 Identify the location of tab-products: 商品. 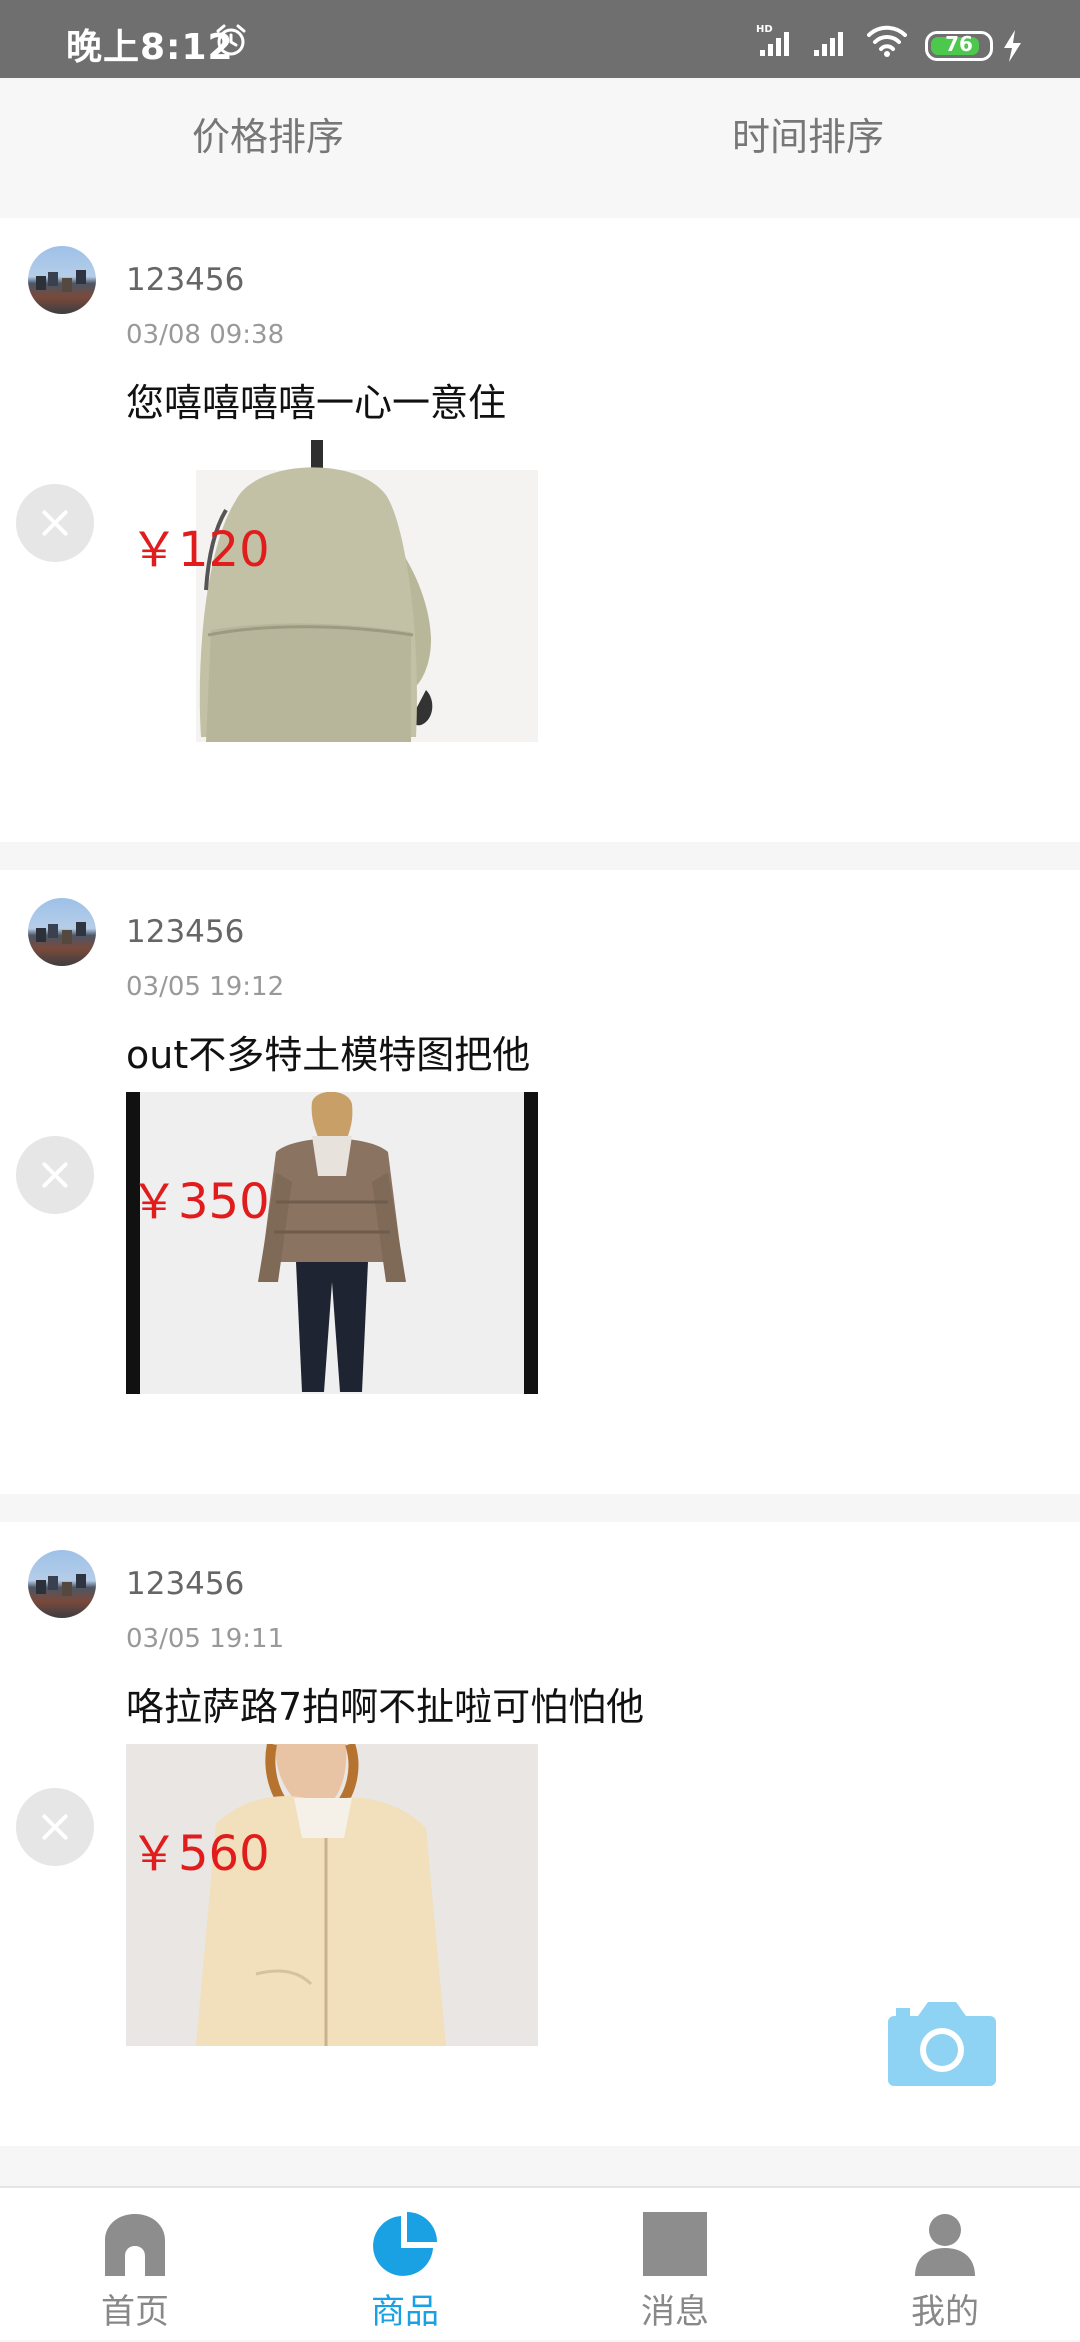
(405, 2265).